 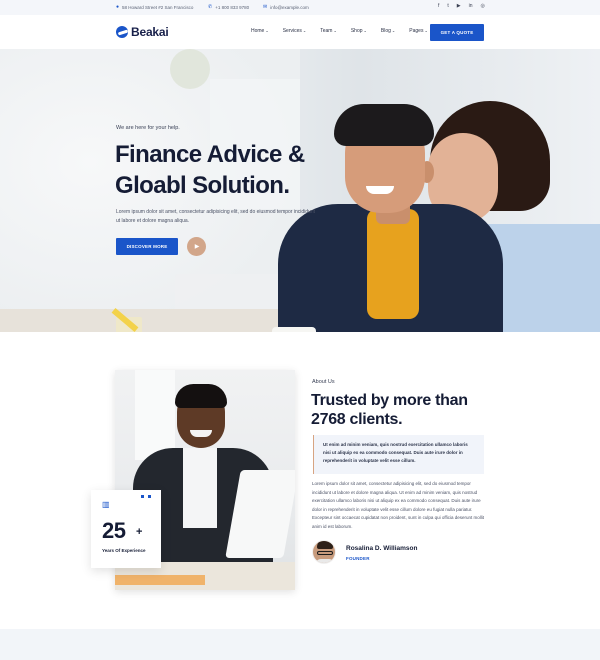 I want to click on logo: Beakai, so click(x=142, y=32).